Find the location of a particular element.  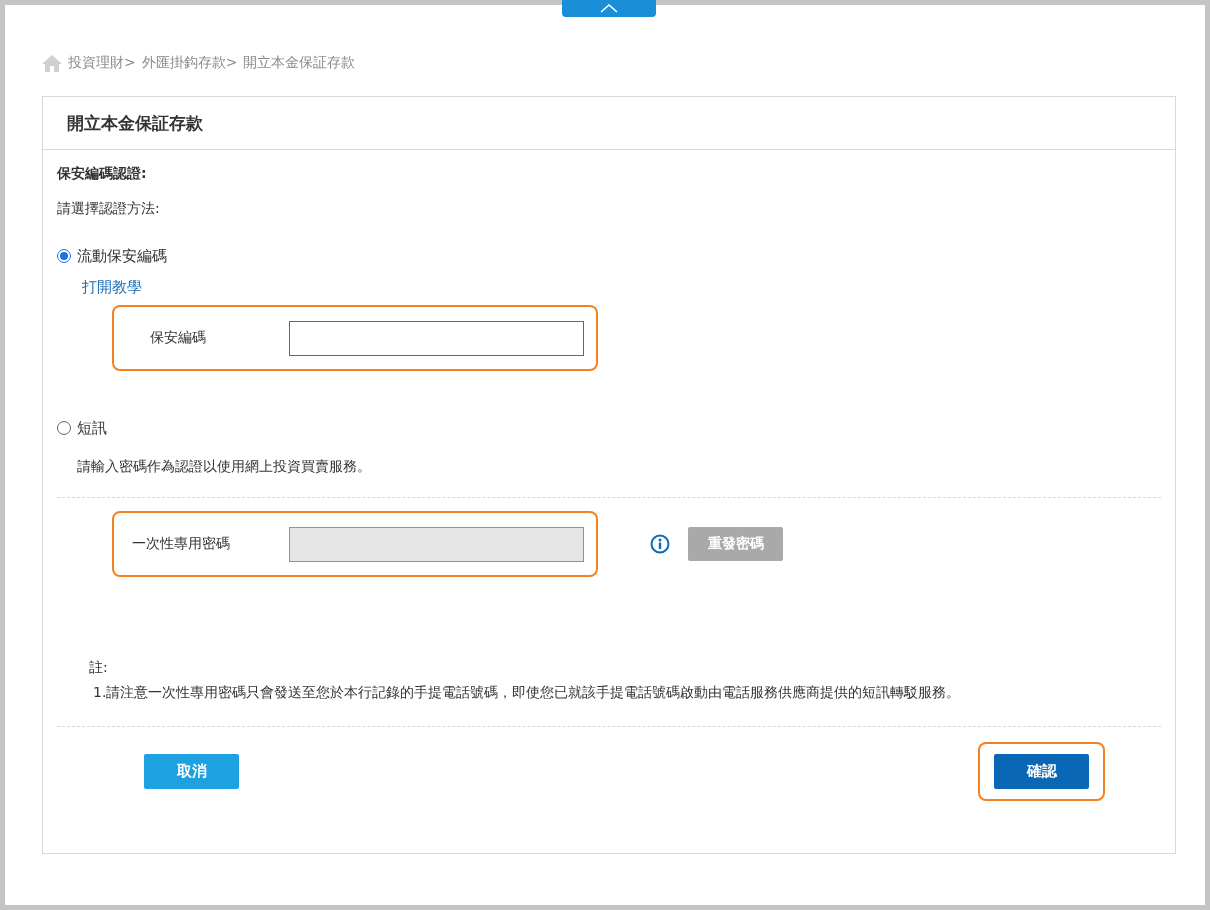

collapse-button is located at coordinates (609, 8).